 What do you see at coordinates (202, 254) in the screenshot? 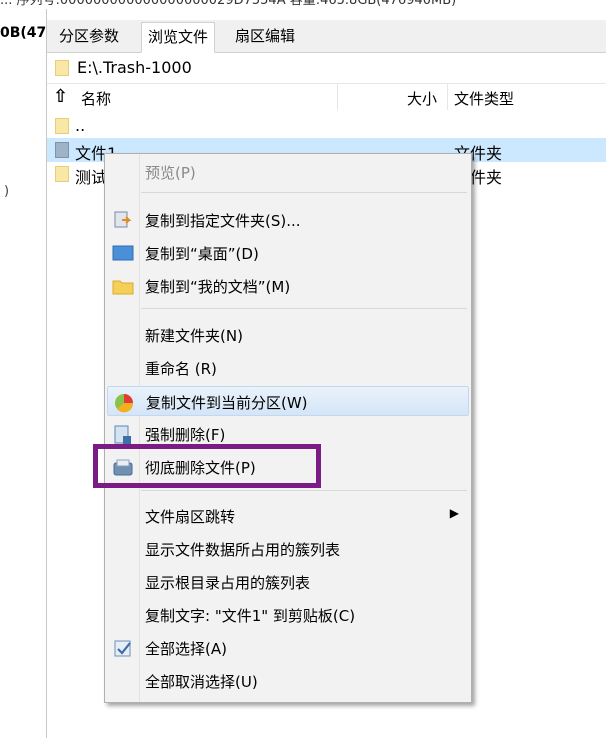
I see `menu-item-label: 复制到“桌面”(D)` at bounding box center [202, 254].